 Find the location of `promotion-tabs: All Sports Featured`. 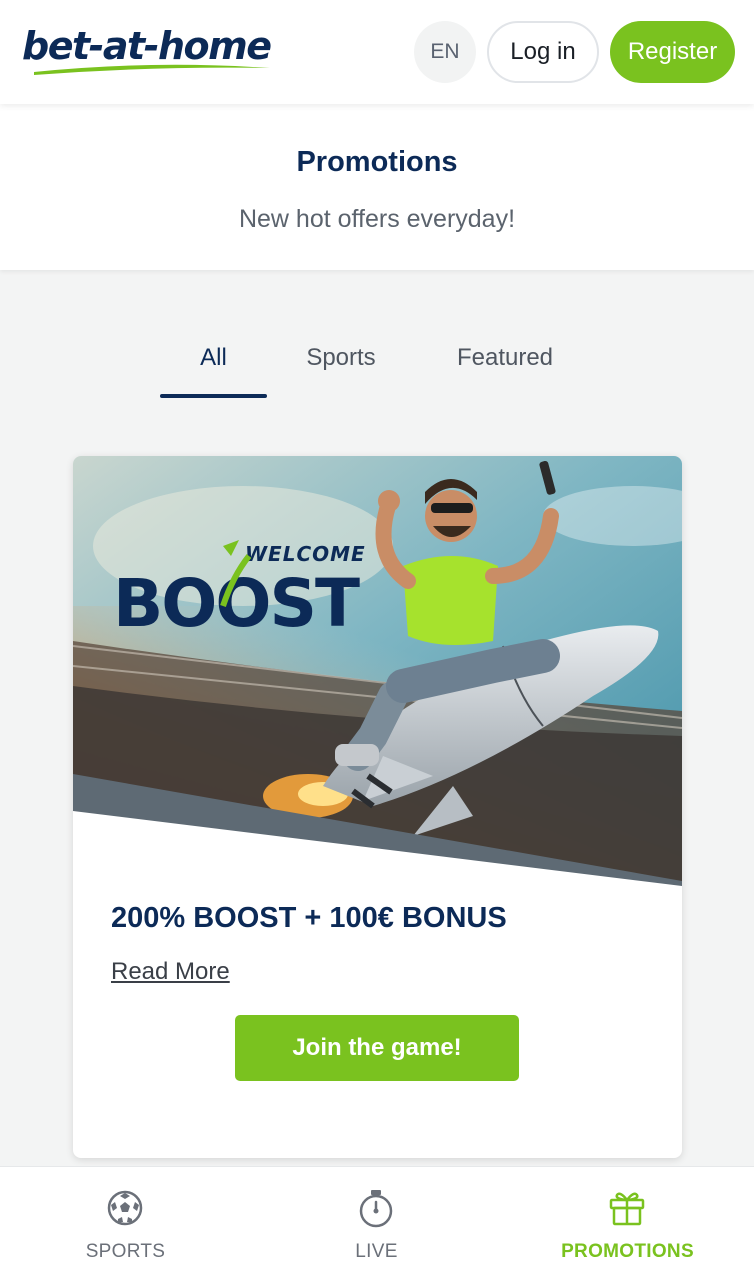

promotion-tabs: All Sports Featured is located at coordinates (377, 365).